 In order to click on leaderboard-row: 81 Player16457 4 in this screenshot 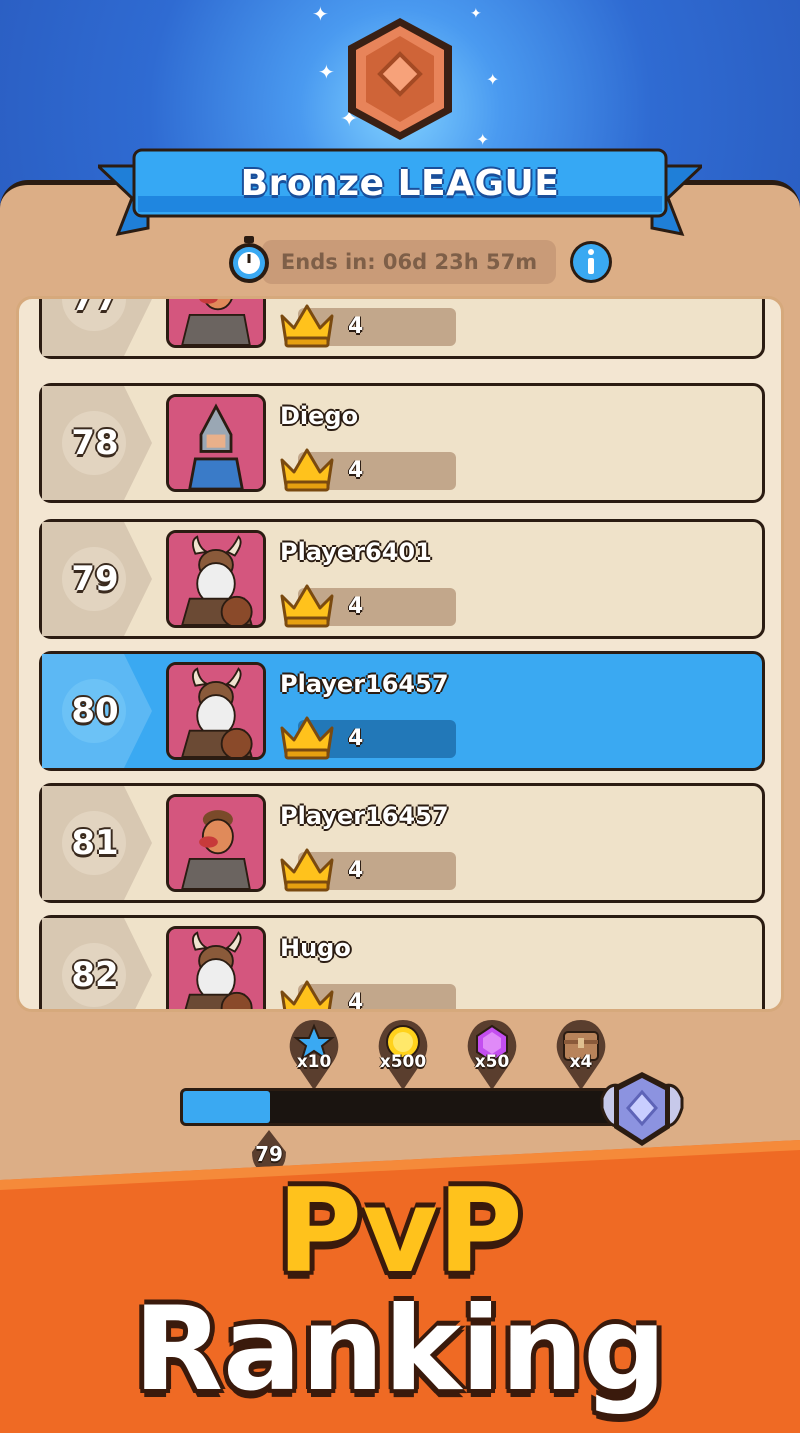, I will do `click(402, 843)`.